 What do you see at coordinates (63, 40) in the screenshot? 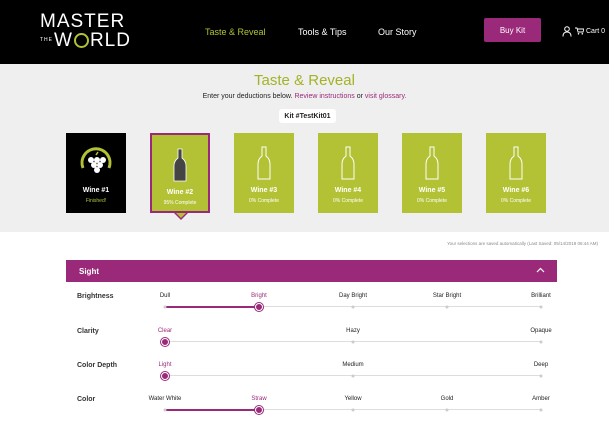
I see `logo-w-text: W` at bounding box center [63, 40].